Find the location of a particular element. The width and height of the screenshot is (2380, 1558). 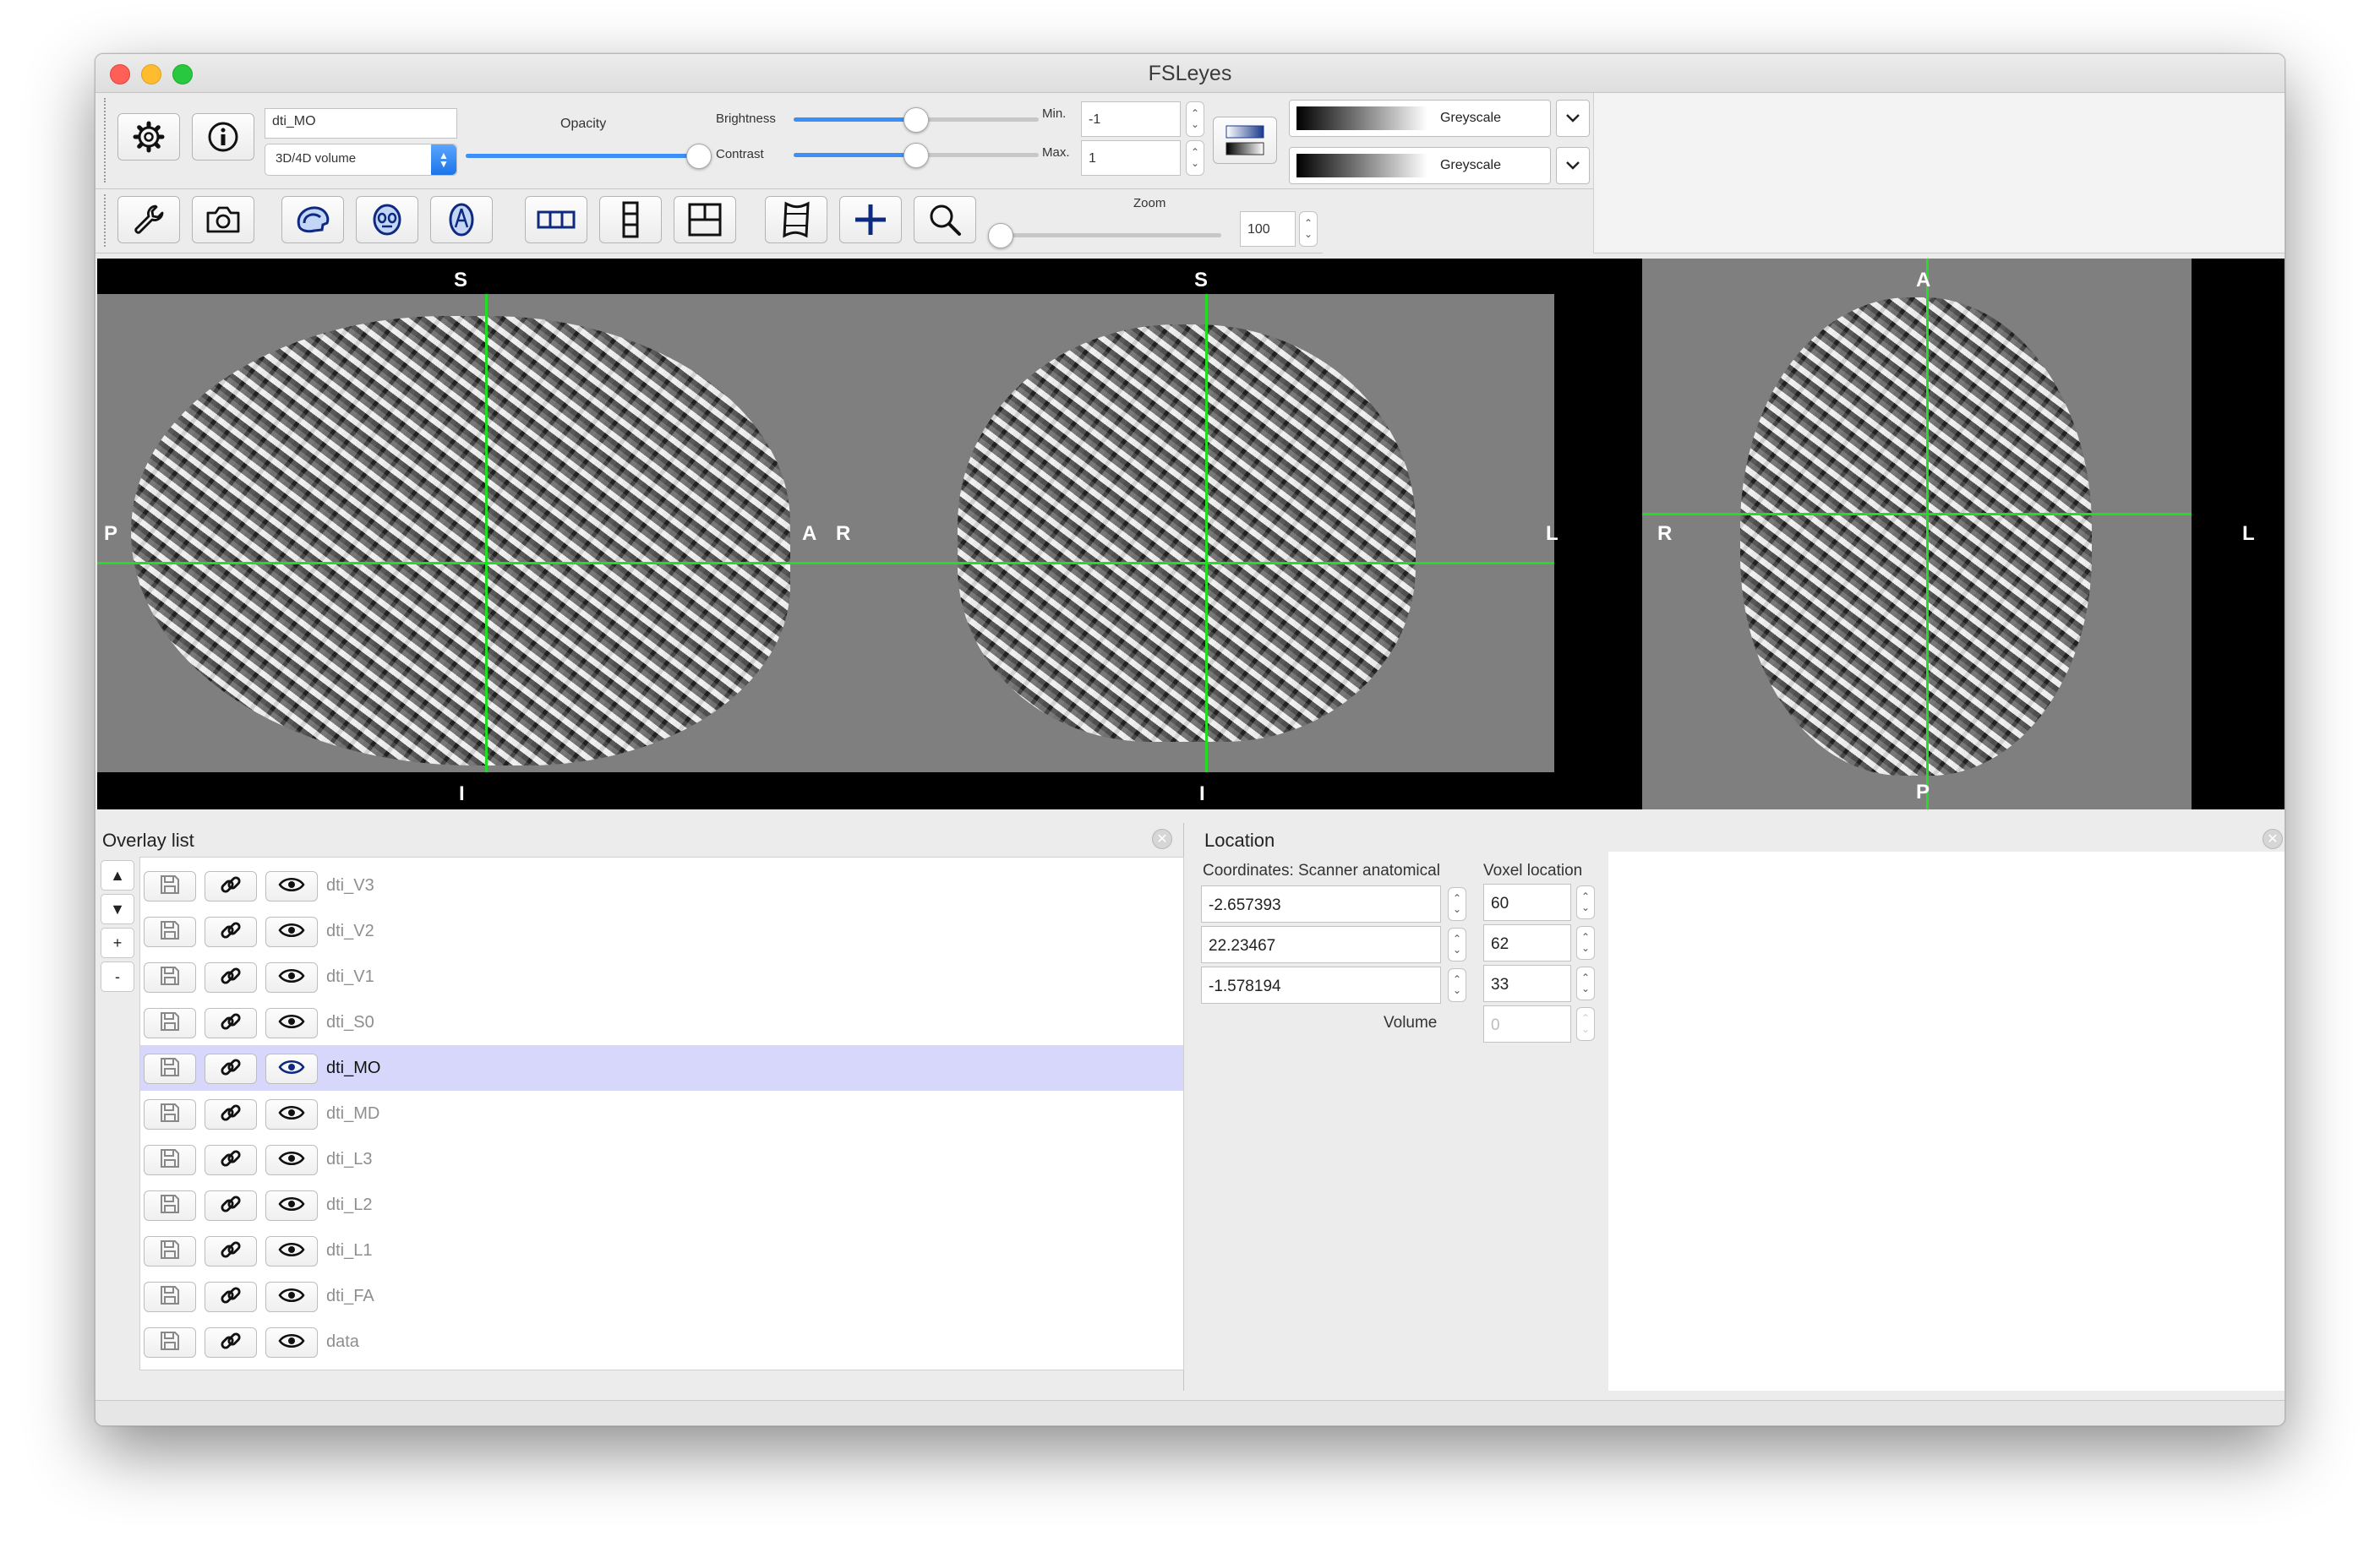

colourmap-select-2: Greyscale is located at coordinates (1420, 165).